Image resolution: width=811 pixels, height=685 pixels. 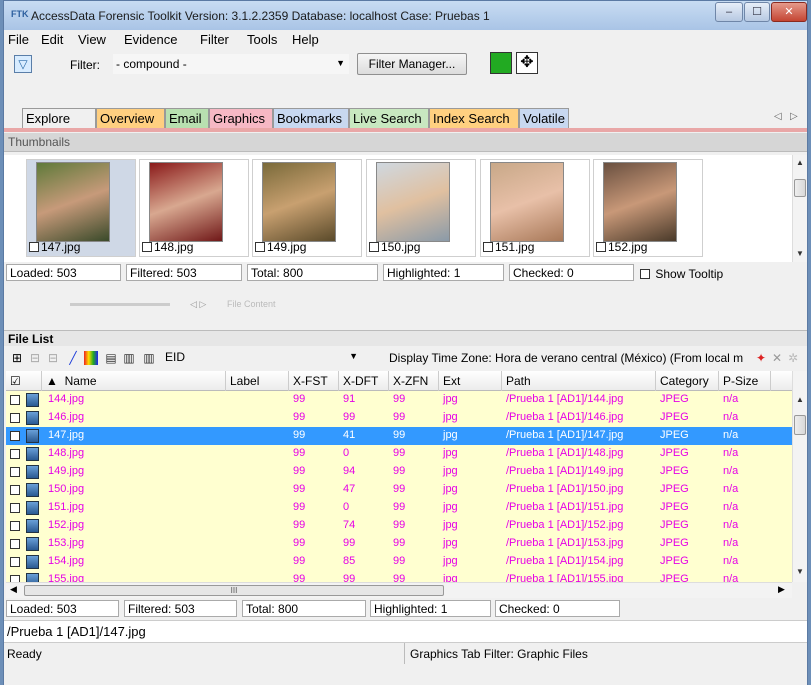 What do you see at coordinates (130, 118) in the screenshot?
I see `tab-overview: Overview` at bounding box center [130, 118].